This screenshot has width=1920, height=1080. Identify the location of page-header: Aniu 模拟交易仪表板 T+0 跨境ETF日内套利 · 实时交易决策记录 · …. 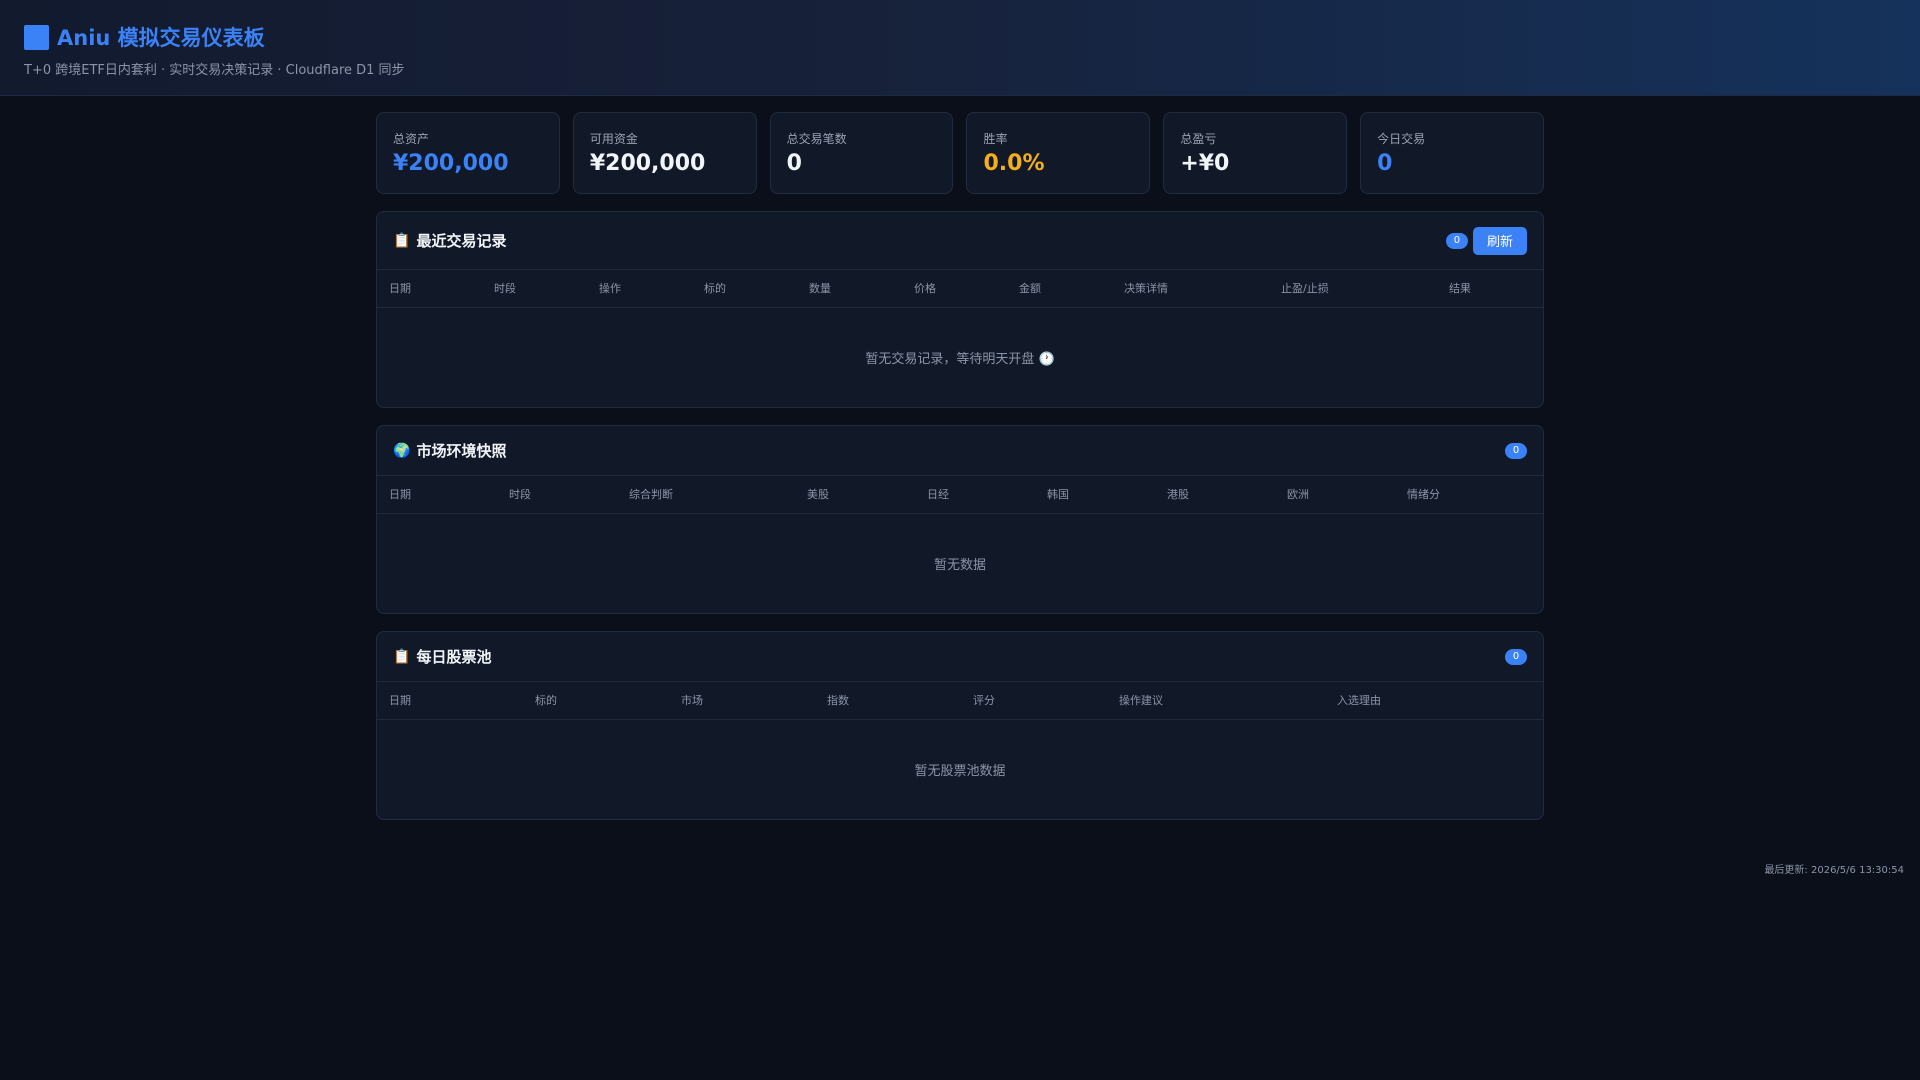
(960, 48).